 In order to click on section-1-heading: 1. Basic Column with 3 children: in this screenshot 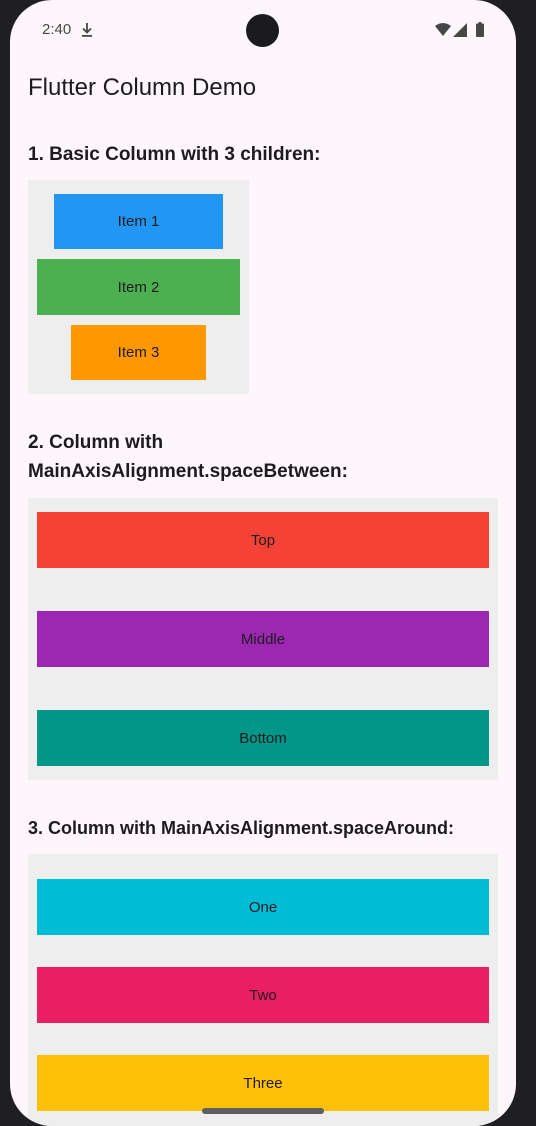, I will do `click(174, 154)`.